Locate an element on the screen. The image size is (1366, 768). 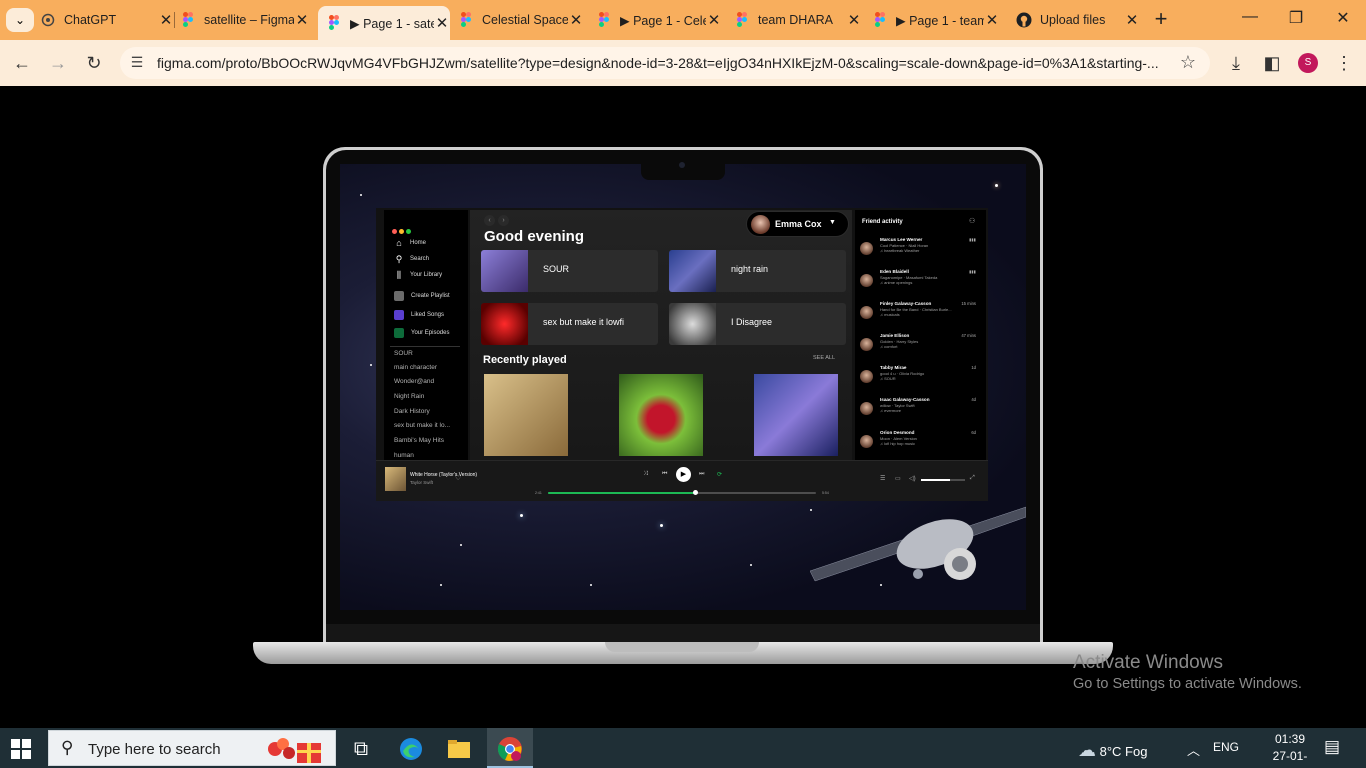
quick-pick-label: SOUR is located at coordinates (556, 269).